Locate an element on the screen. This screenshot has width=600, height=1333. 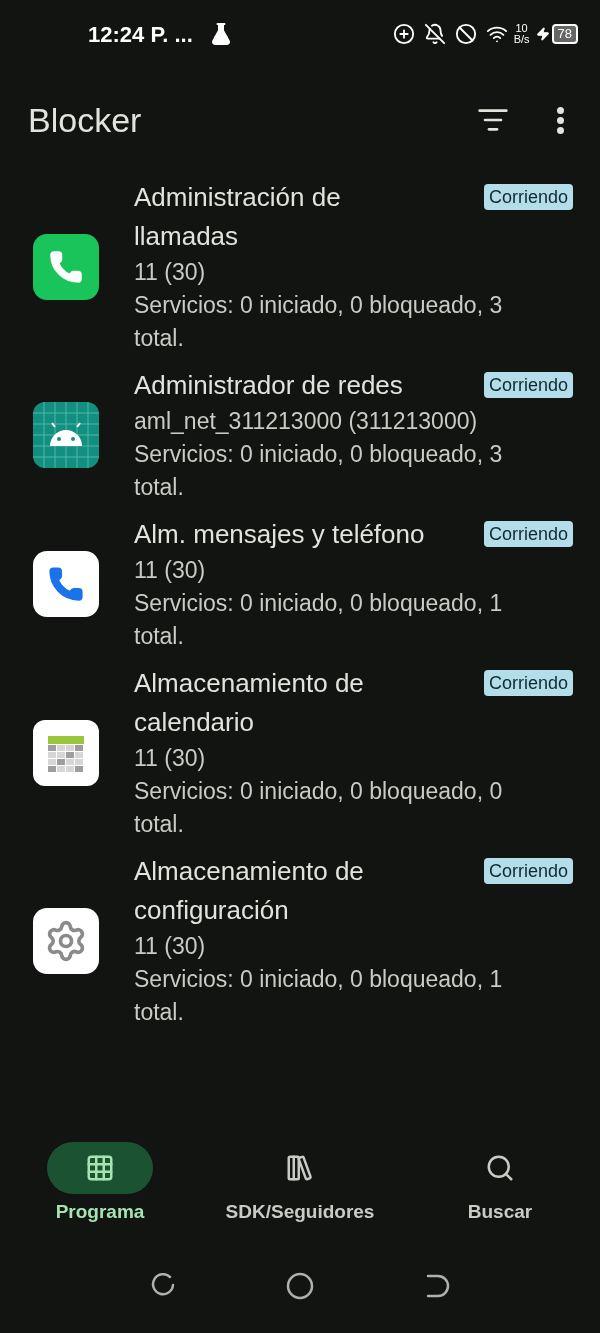
services-summary: Servicios: 0 iniciado, 0 bloqueado, 0 total. is located at coordinates (319, 808).